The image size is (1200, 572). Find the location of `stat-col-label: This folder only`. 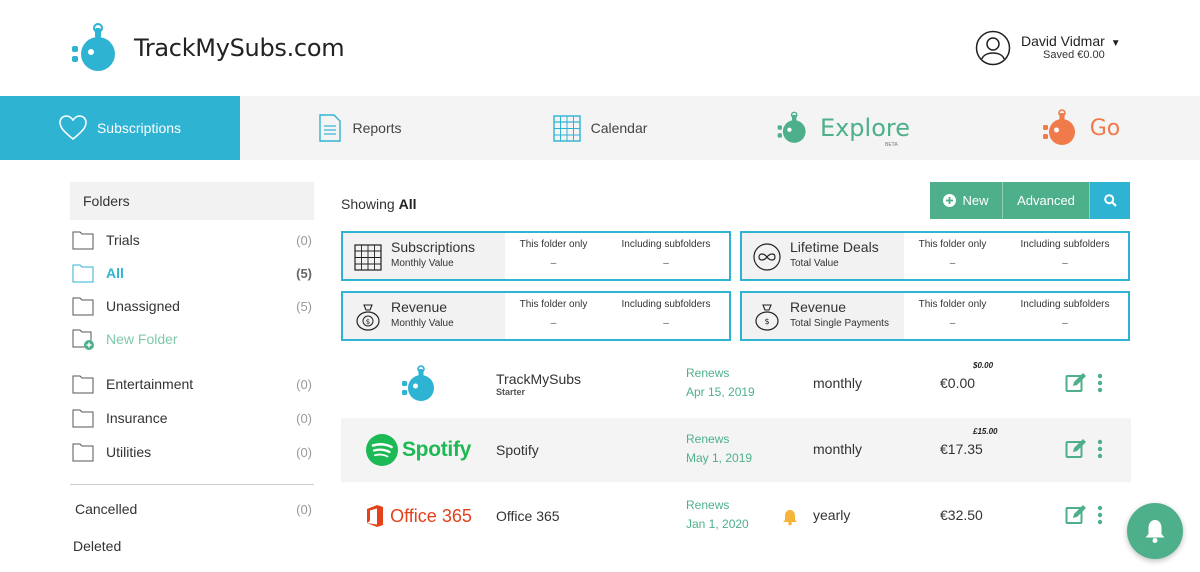

stat-col-label: This folder only is located at coordinates (952, 304).